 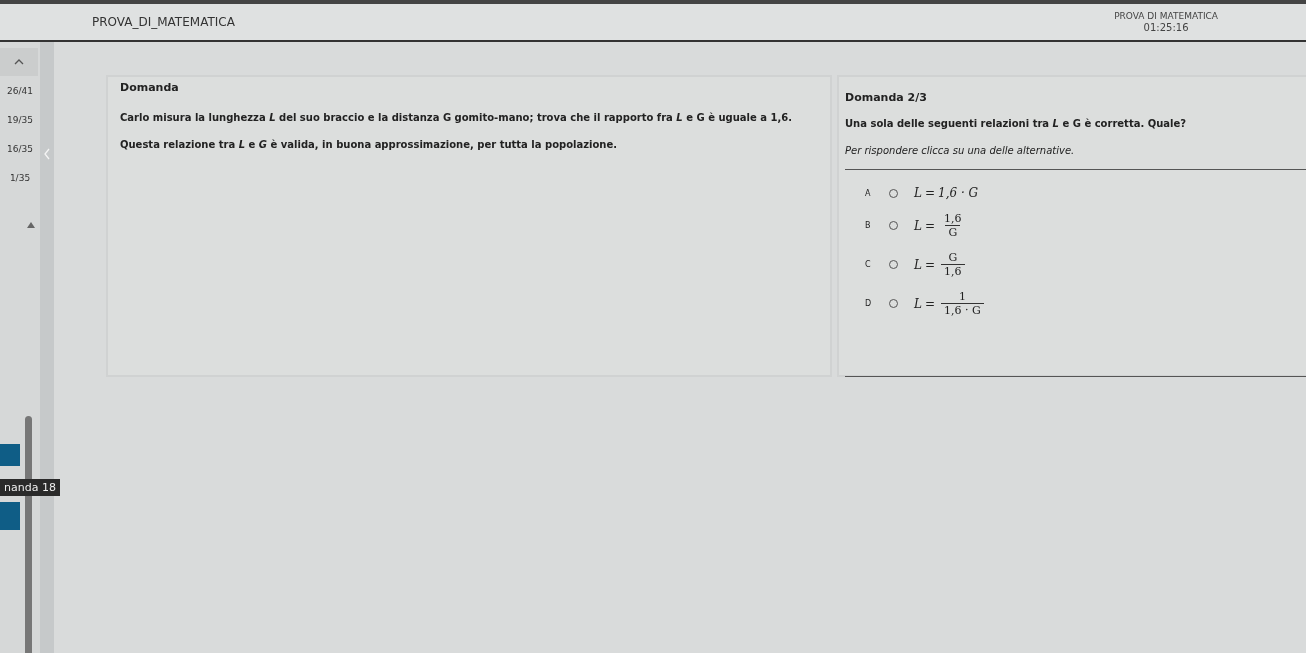 What do you see at coordinates (20, 120) in the screenshot?
I see `score-label: 19/35` at bounding box center [20, 120].